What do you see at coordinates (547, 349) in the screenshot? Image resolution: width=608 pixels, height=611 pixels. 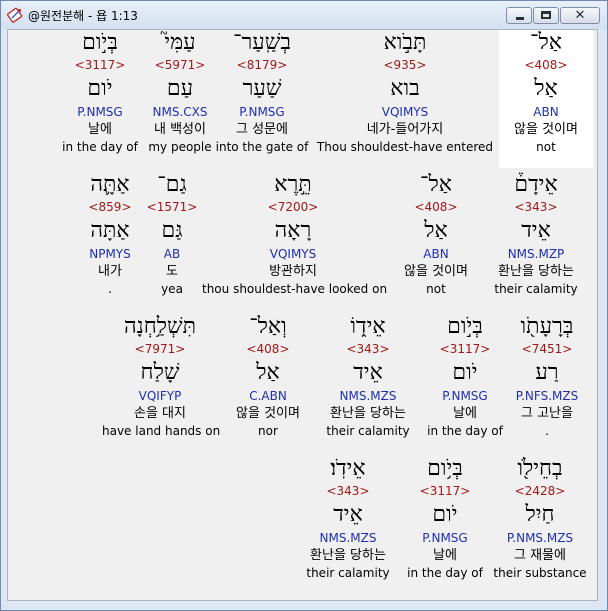 I see `strong-number: <7451>` at bounding box center [547, 349].